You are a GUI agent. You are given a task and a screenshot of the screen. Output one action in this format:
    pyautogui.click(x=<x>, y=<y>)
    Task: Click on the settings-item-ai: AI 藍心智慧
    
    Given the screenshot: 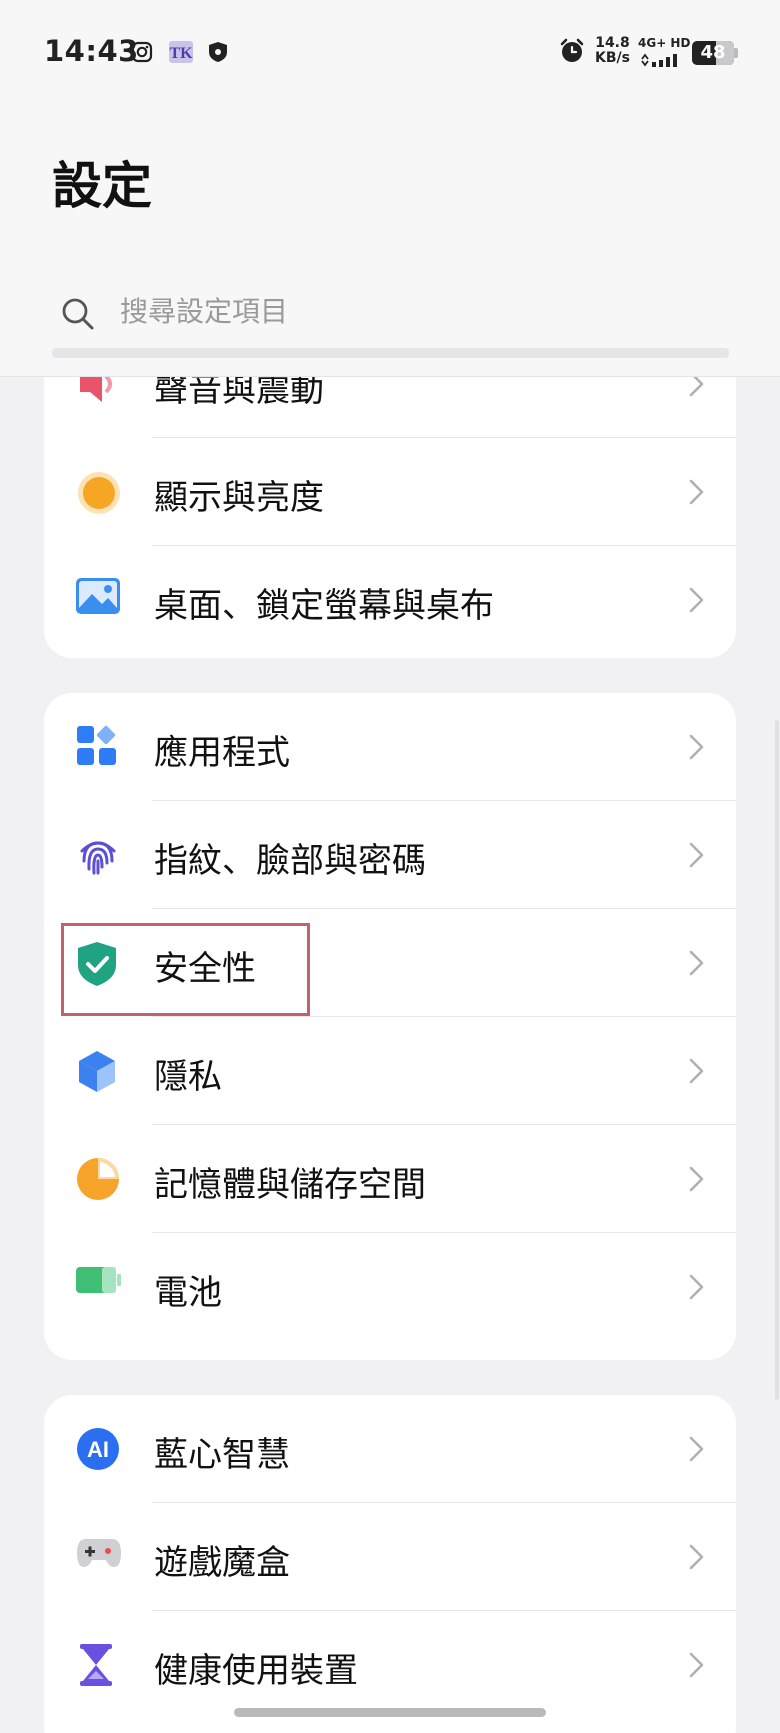 What is the action you would take?
    pyautogui.click(x=390, y=1449)
    